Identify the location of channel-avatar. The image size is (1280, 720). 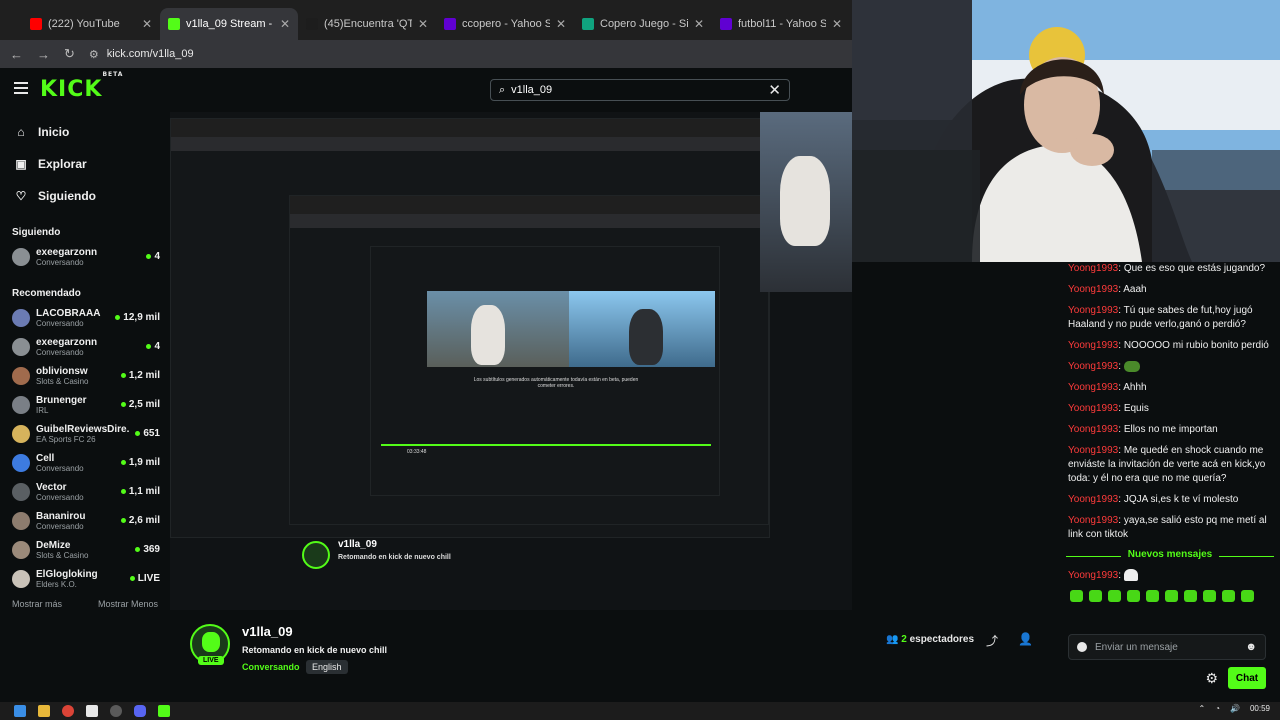
(21, 520).